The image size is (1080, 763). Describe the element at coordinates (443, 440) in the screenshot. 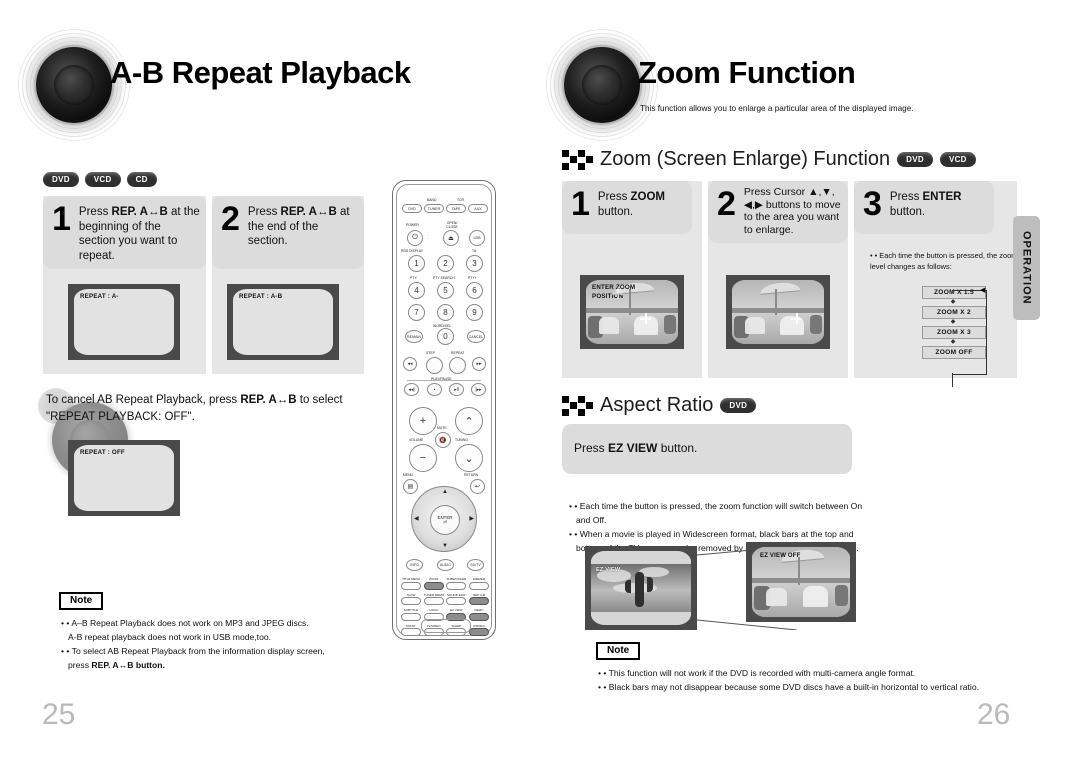

I see `remote-mute-button: 🔇` at that location.